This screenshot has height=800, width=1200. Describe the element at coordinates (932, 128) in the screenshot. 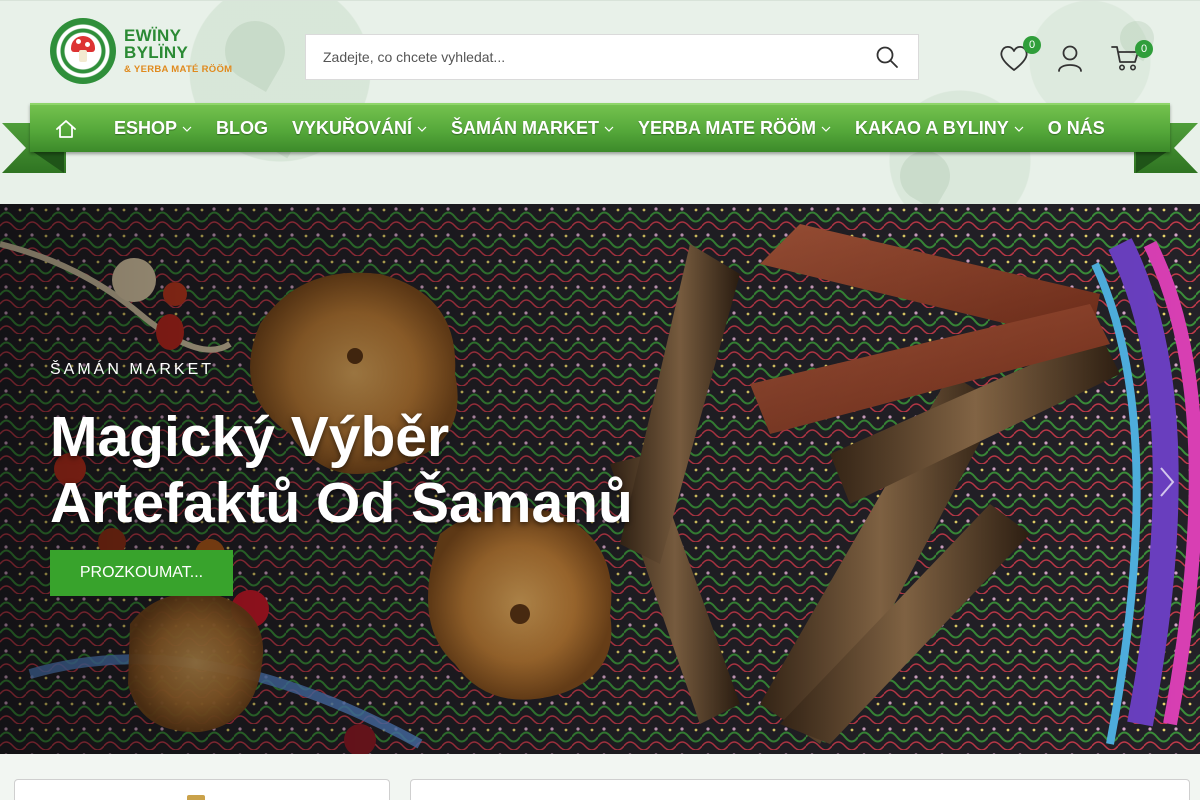

I see `nav-item-label: KAKAO A BYLINY` at that location.